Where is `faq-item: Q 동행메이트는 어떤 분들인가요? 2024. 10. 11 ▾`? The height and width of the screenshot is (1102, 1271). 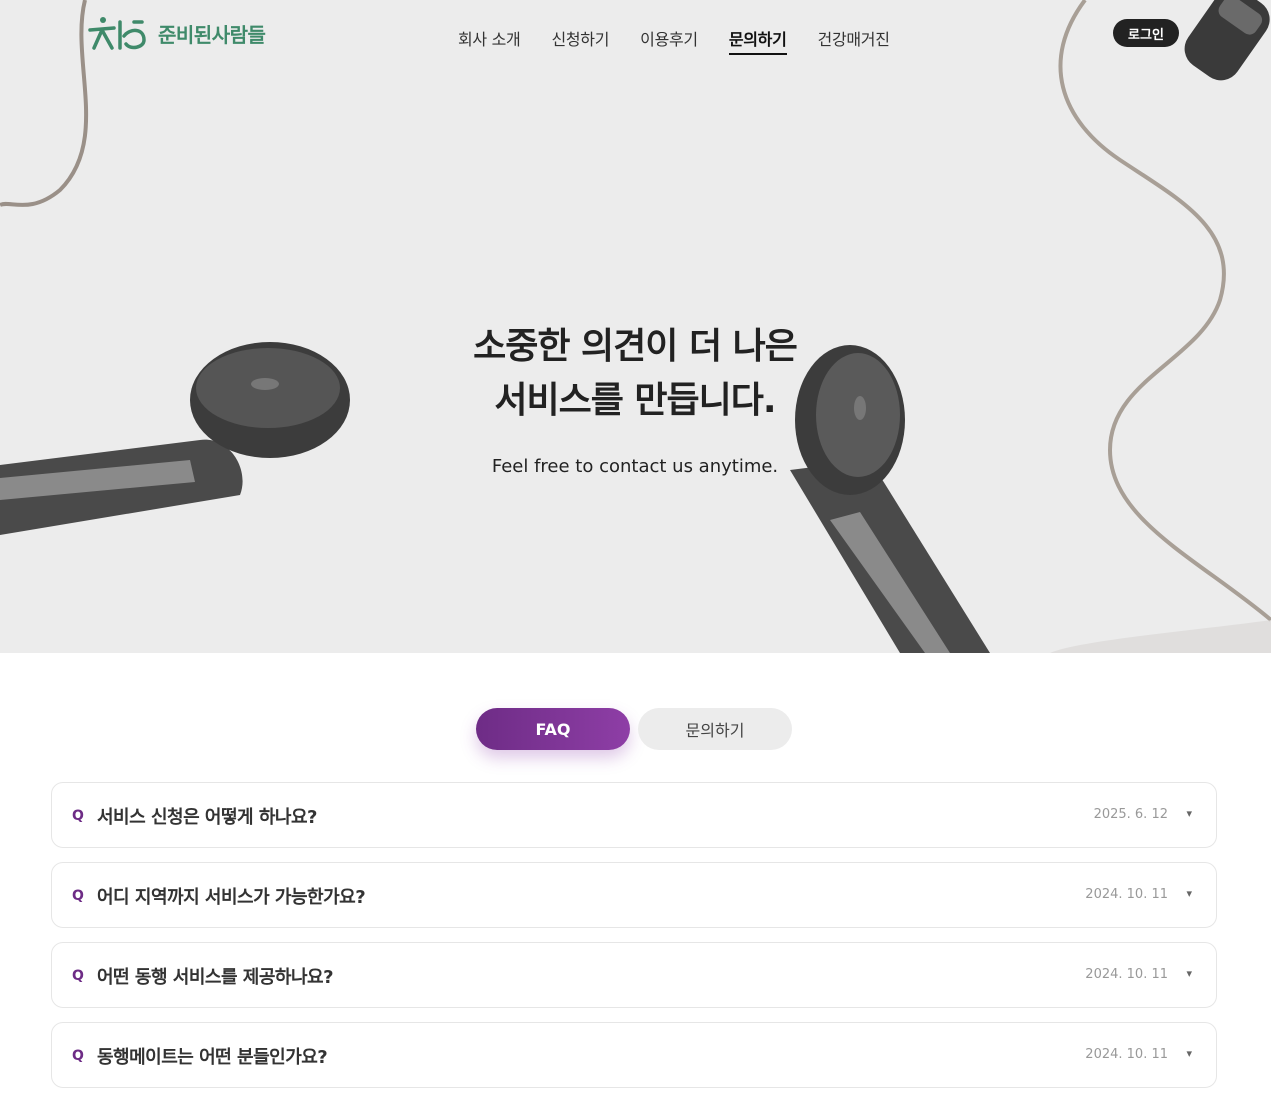 faq-item: Q 동행메이트는 어떤 분들인가요? 2024. 10. 11 ▾ is located at coordinates (634, 1055).